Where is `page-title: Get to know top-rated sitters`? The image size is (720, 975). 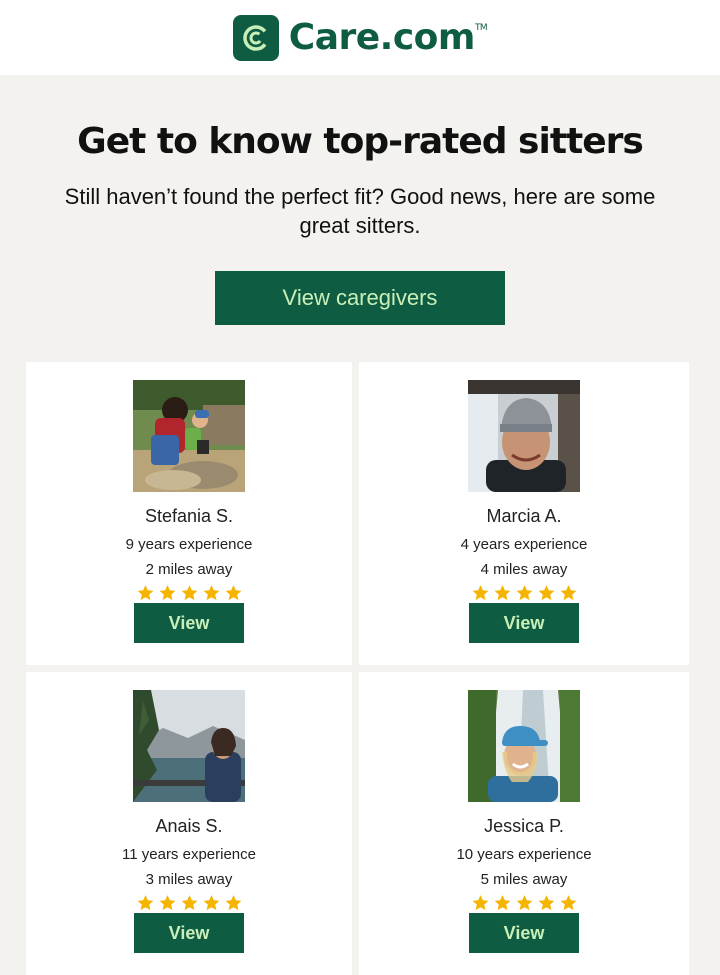 page-title: Get to know top-rated sitters is located at coordinates (360, 141).